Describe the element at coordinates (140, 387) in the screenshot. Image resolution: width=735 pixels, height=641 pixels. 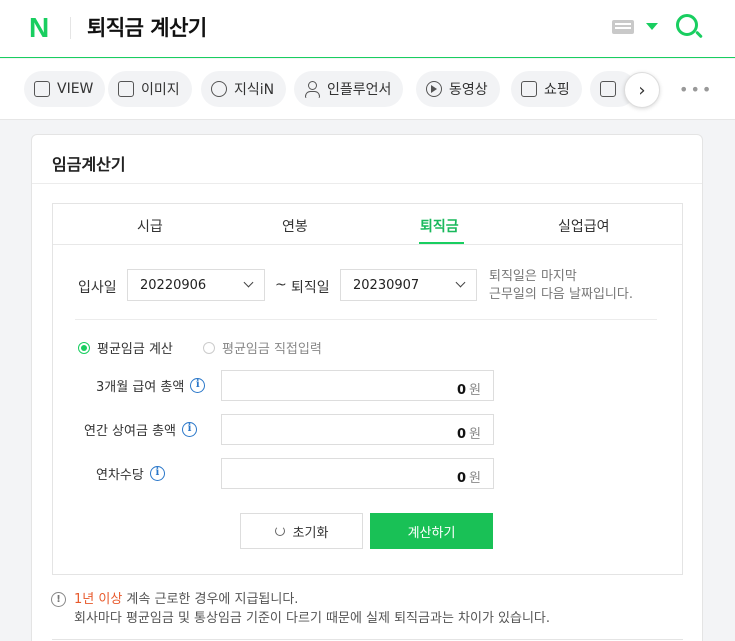
I see `field-label-text: 3개월 급여 총액` at that location.